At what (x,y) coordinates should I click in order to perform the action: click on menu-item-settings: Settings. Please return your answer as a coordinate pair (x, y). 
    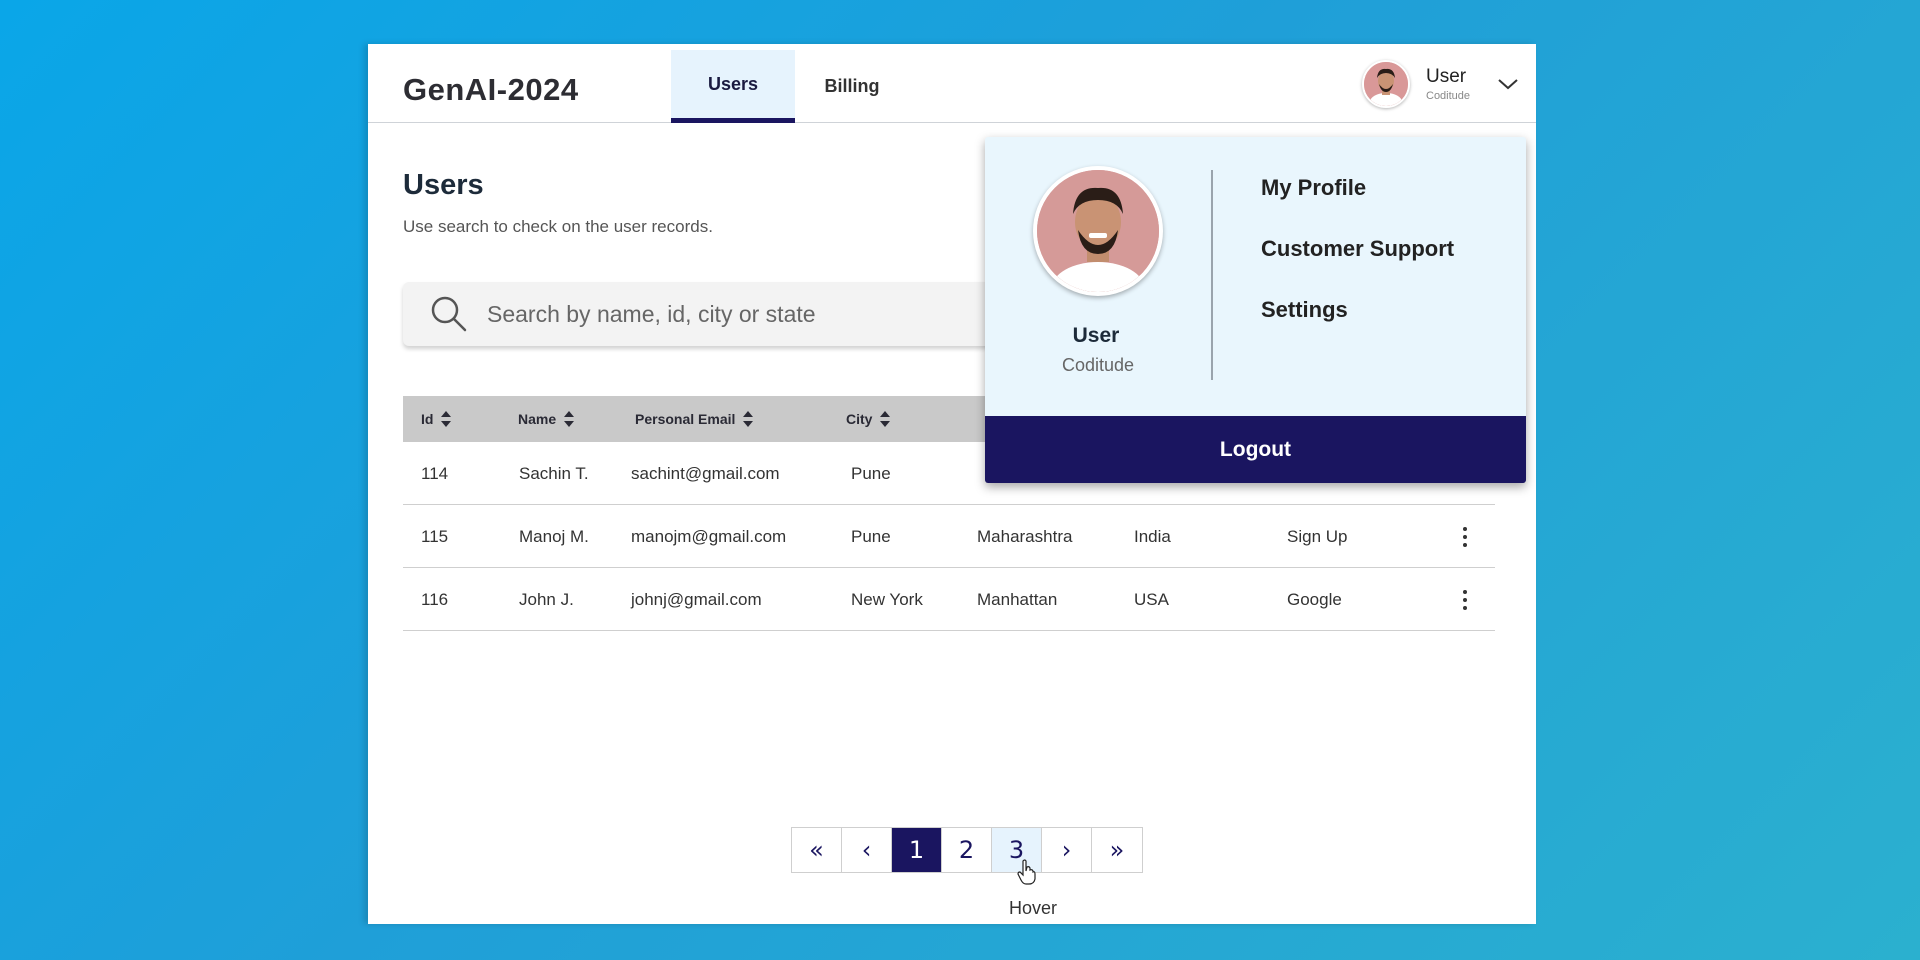
    Looking at the image, I should click on (1304, 310).